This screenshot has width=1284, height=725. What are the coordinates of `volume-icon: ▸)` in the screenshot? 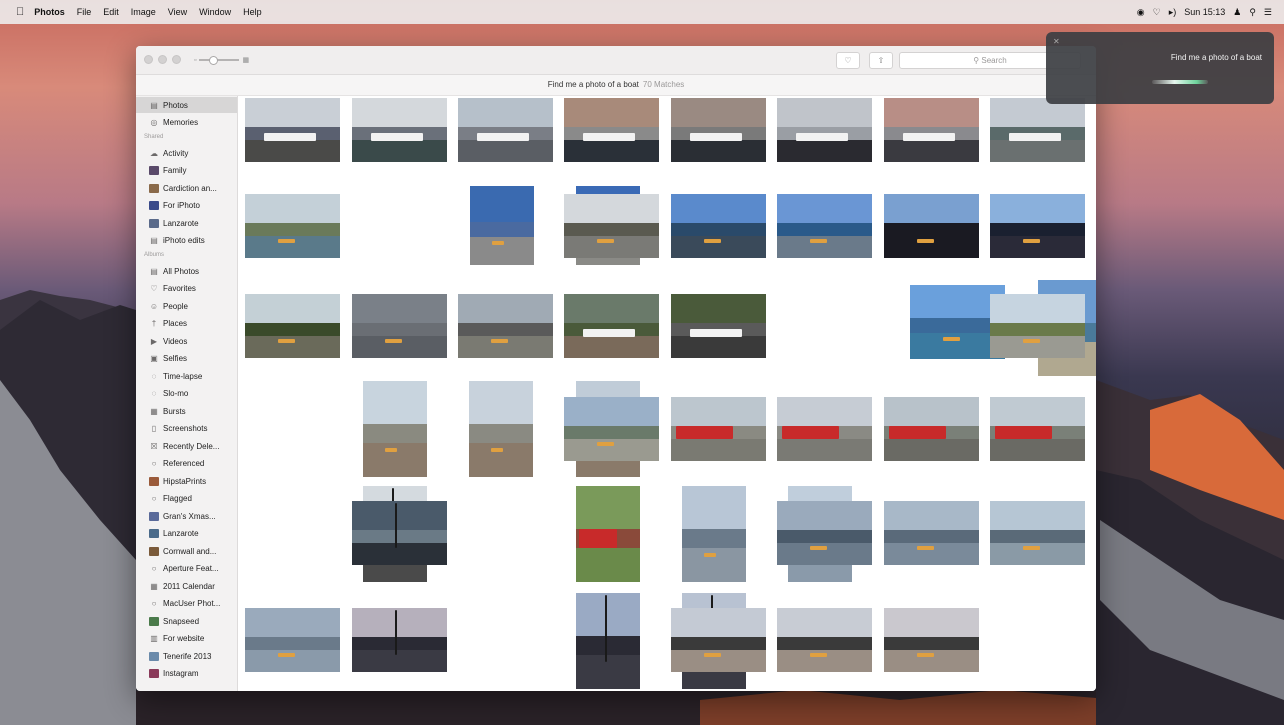 It's located at (1173, 12).